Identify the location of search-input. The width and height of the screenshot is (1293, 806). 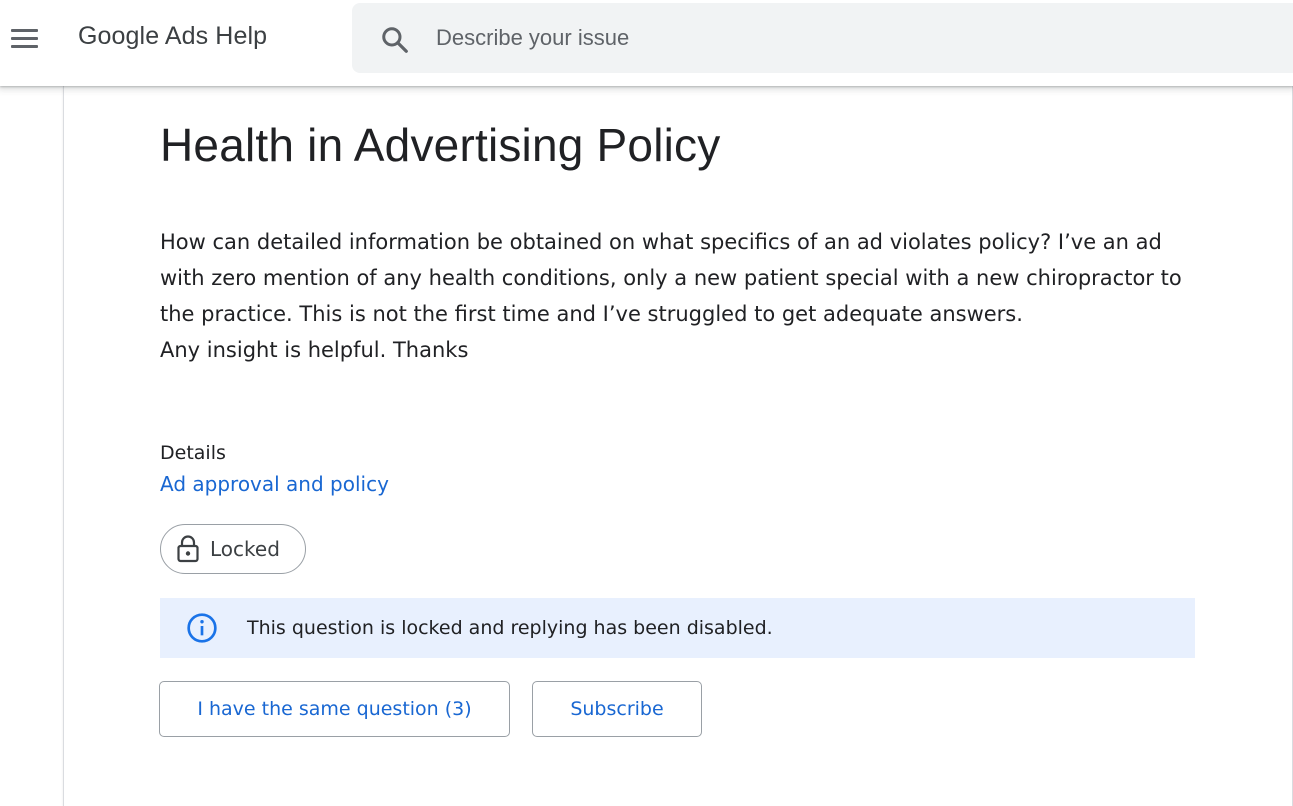
(836, 38).